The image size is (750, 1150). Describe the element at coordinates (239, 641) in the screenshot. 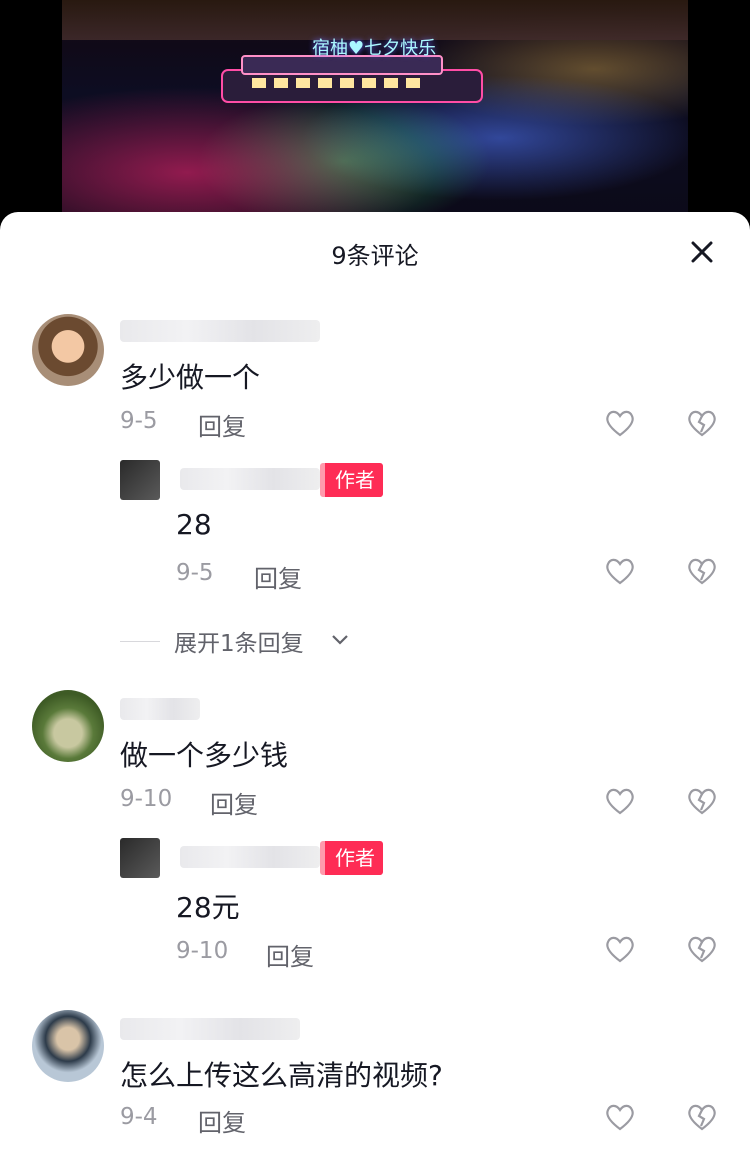

I see `expand-replies-label: 展开1条回复` at that location.